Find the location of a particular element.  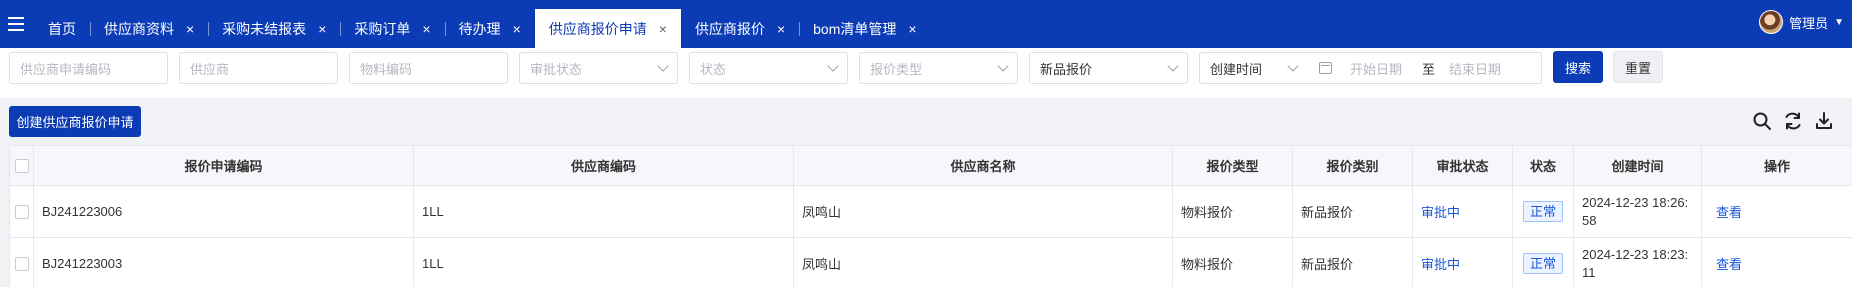

col-header-code: 报价申请编码 is located at coordinates (223, 165).